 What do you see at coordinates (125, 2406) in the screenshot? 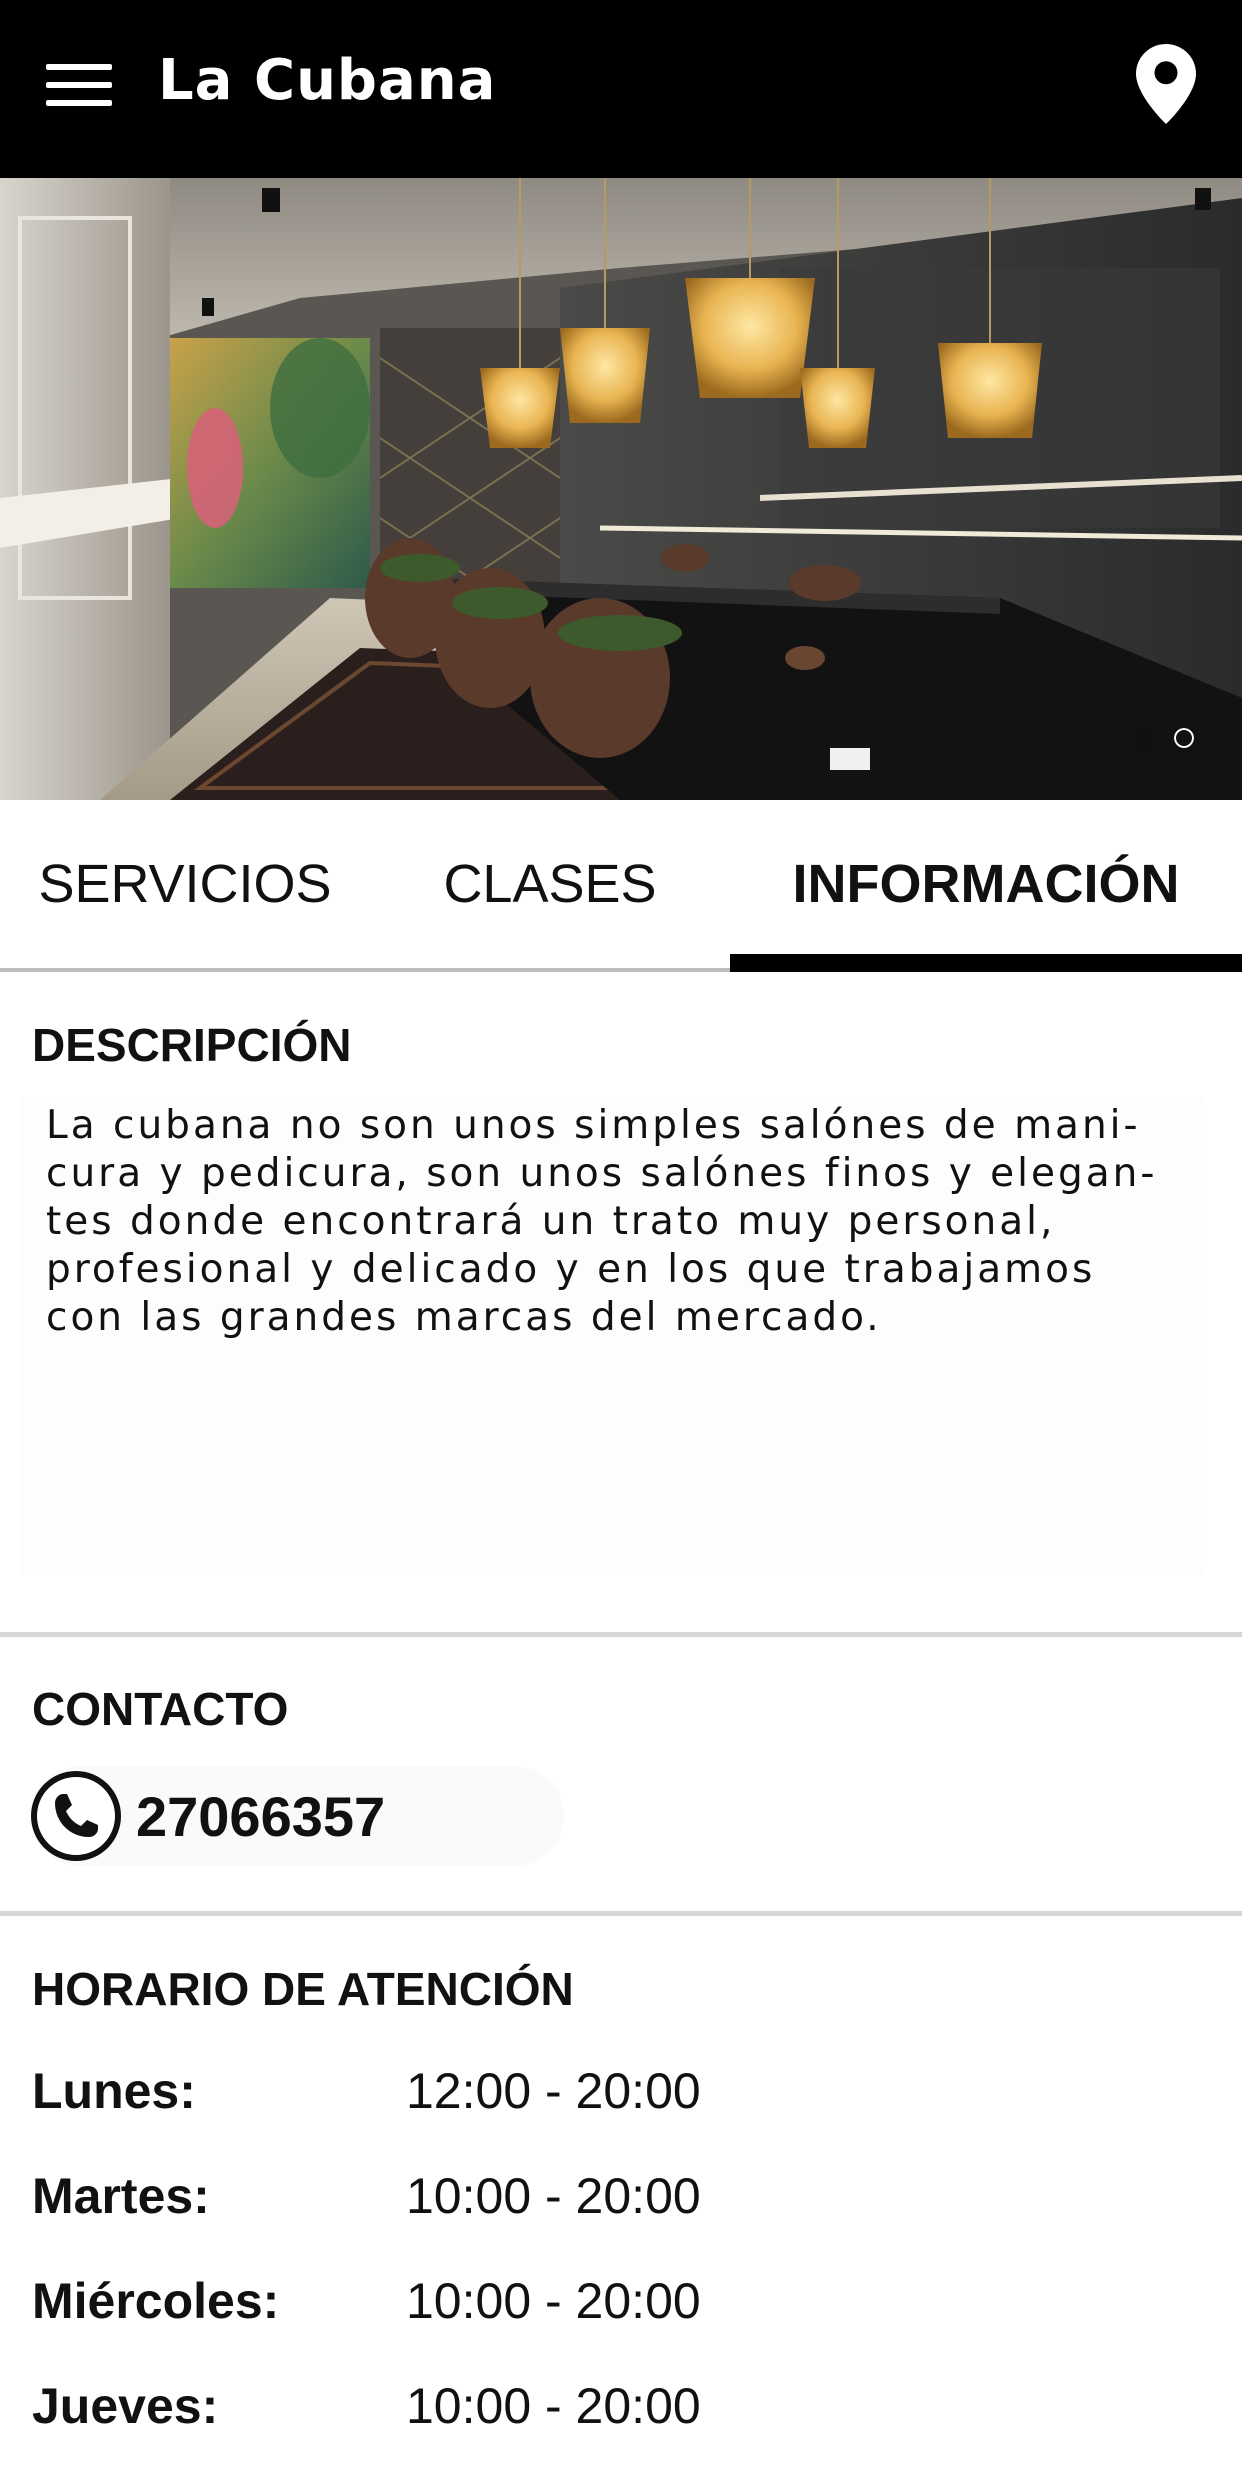
I see `hours-day: Jueves:` at bounding box center [125, 2406].